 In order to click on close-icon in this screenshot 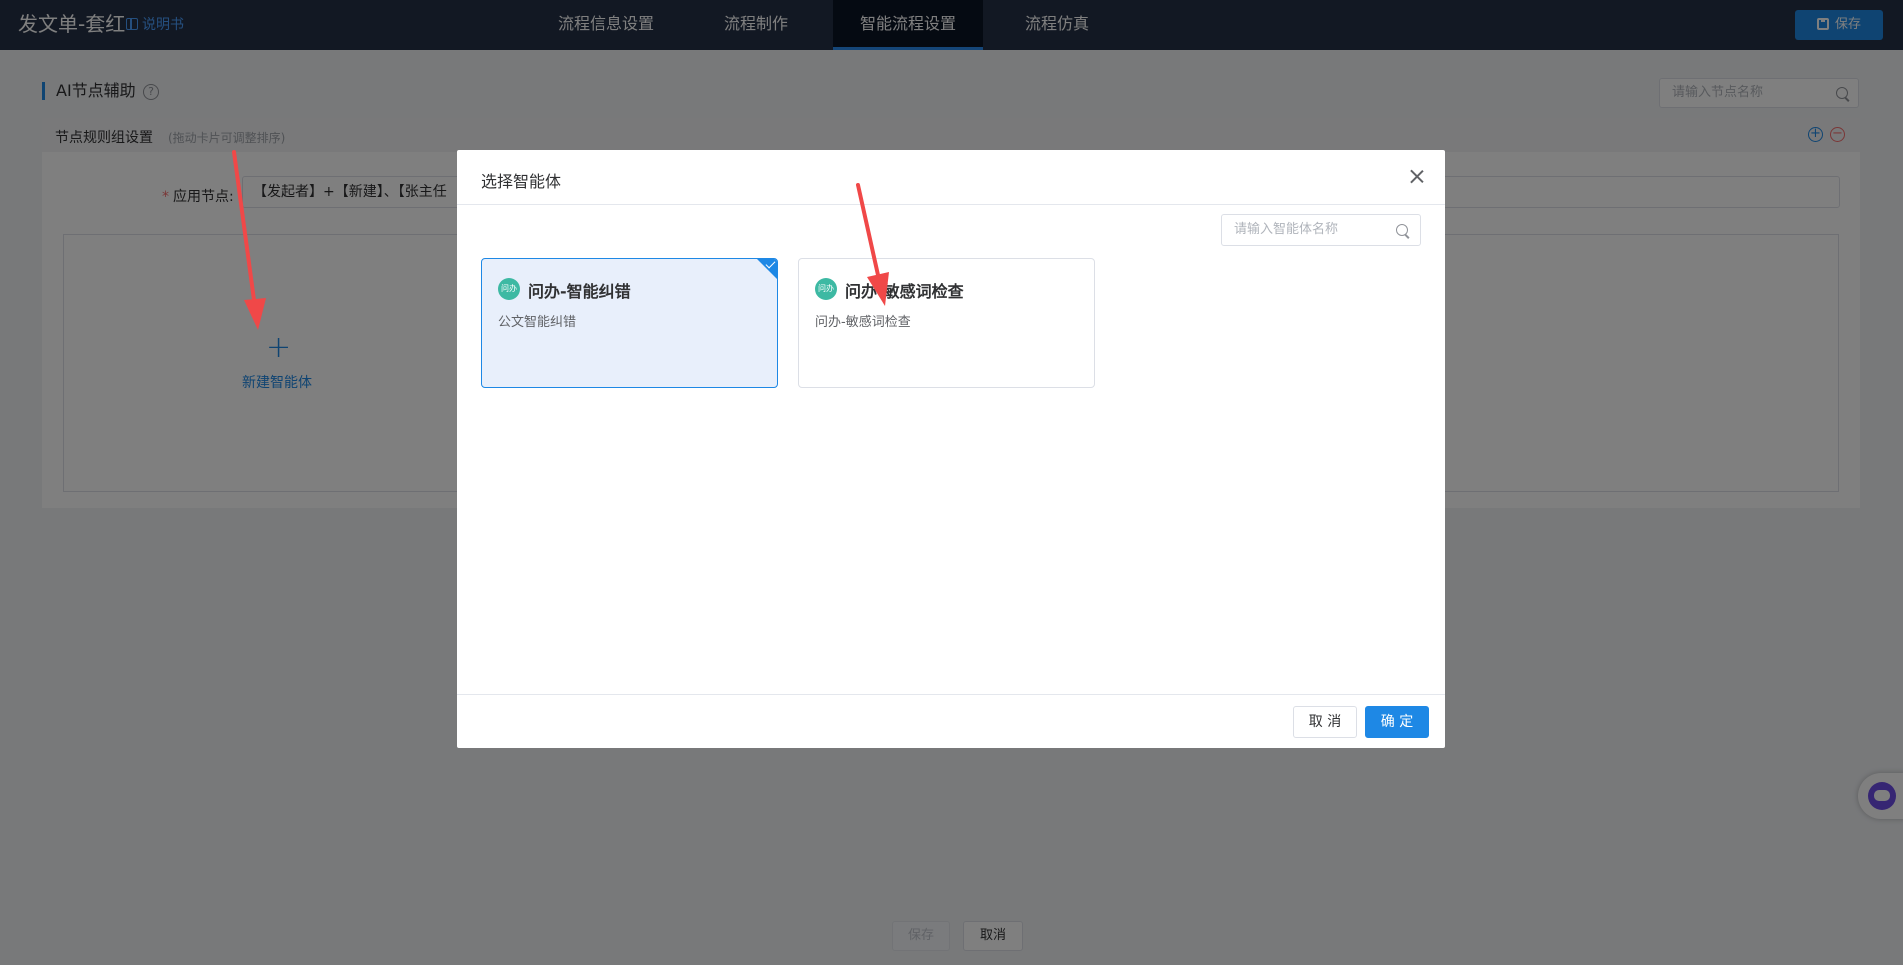, I will do `click(1417, 177)`.